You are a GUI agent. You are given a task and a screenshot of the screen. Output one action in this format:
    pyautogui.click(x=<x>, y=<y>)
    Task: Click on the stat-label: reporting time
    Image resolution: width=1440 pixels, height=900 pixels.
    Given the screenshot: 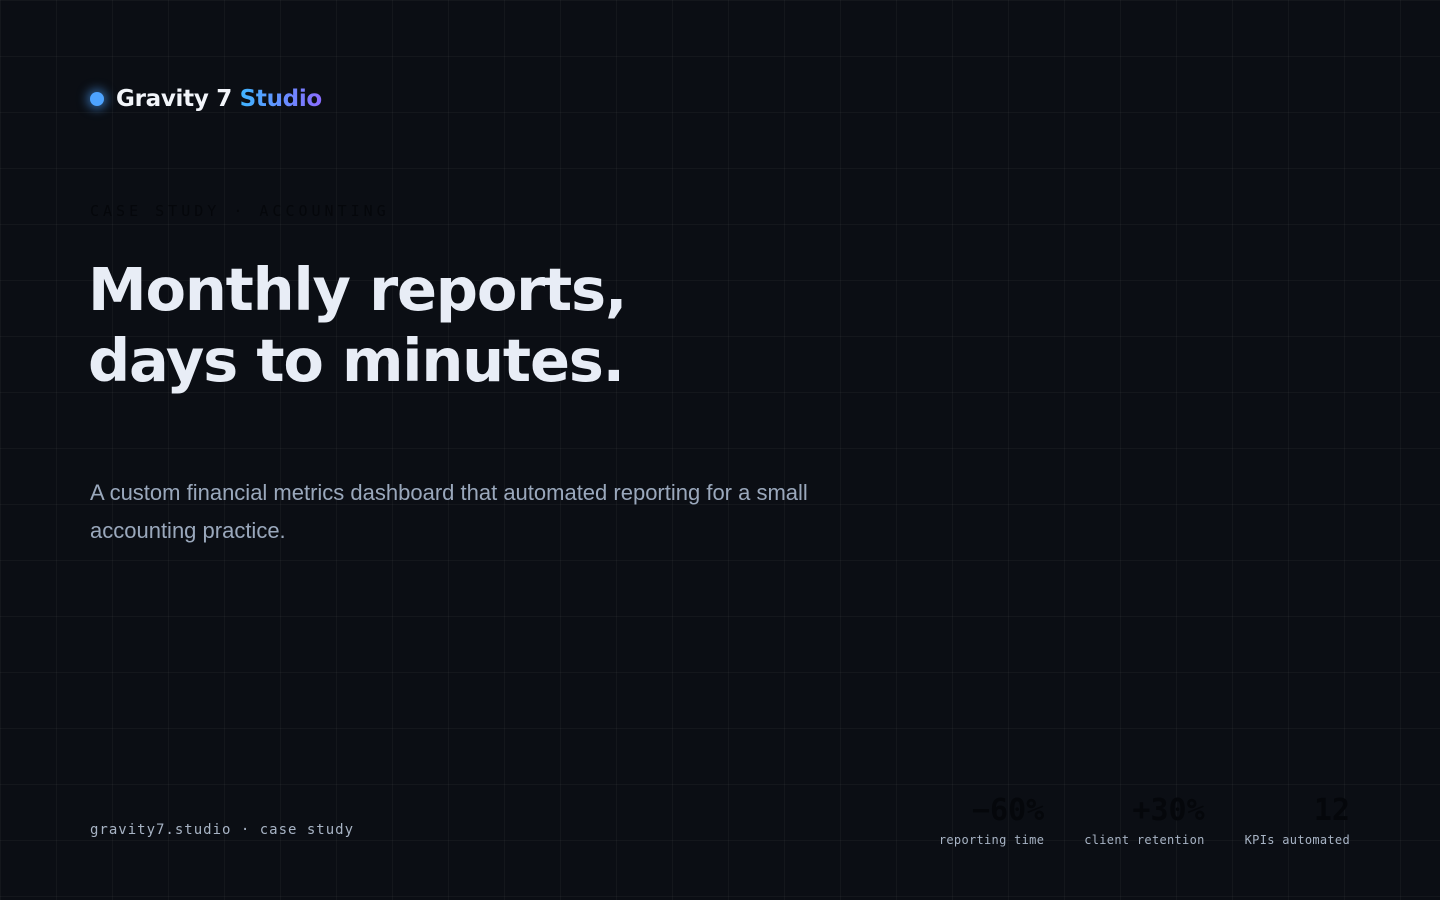 What is the action you would take?
    pyautogui.click(x=991, y=840)
    